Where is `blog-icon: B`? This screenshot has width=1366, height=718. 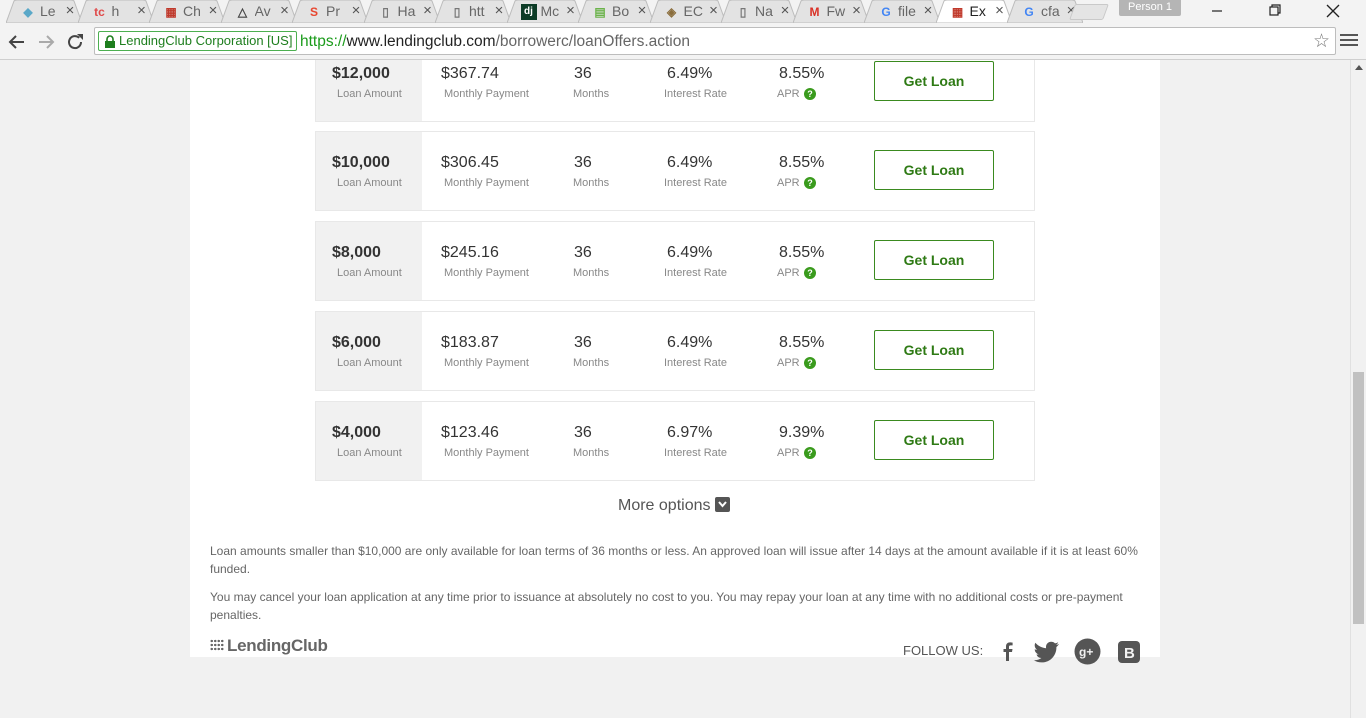
blog-icon: B is located at coordinates (1129, 652).